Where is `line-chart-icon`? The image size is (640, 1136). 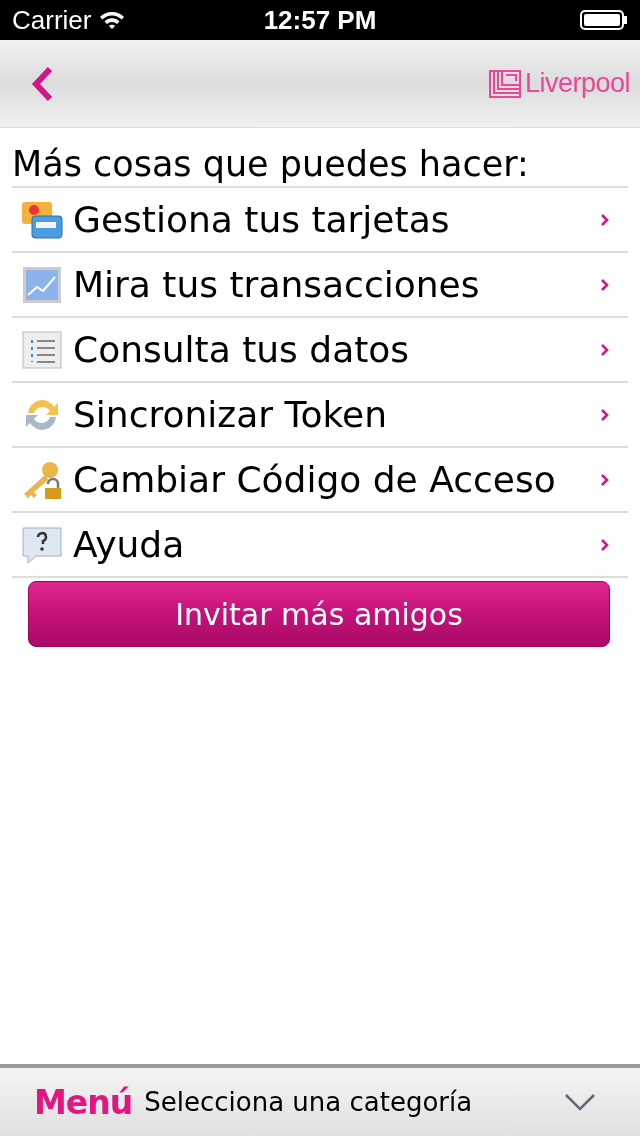 line-chart-icon is located at coordinates (42, 284).